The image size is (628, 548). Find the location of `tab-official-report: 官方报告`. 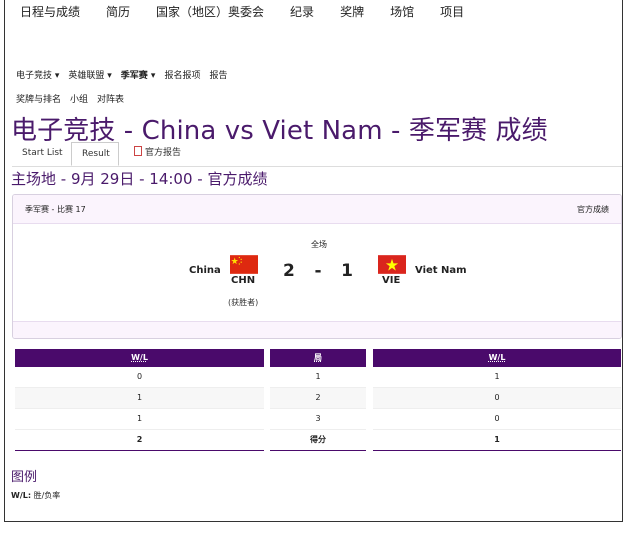

tab-official-report: 官方报告 is located at coordinates (157, 154).